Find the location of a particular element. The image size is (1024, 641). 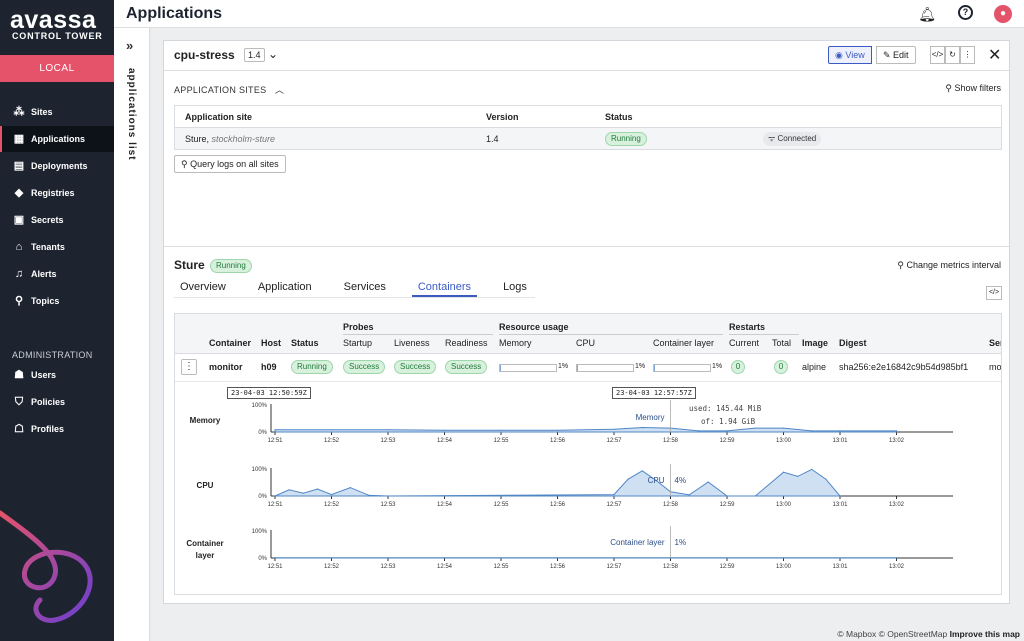

improve-map-link: Improve this map is located at coordinates (985, 634).